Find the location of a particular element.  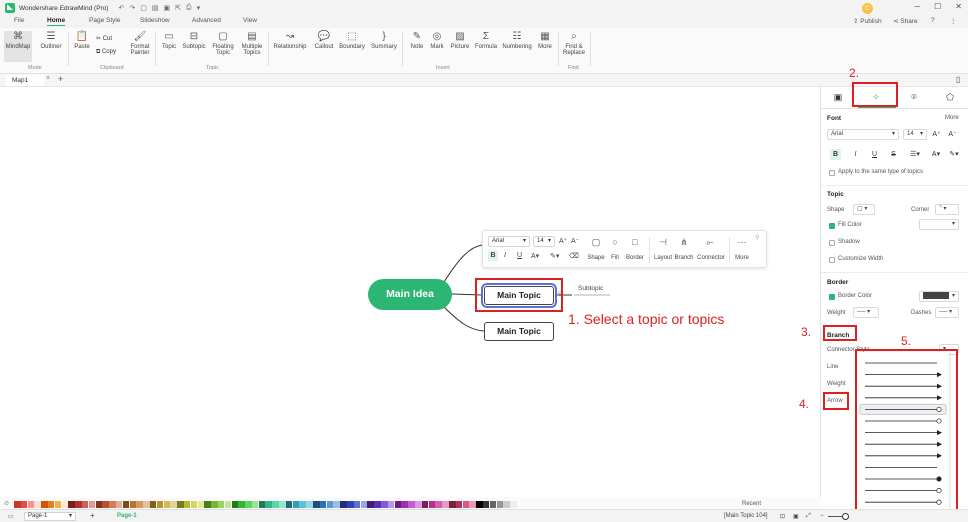

more-label: More is located at coordinates (742, 258).